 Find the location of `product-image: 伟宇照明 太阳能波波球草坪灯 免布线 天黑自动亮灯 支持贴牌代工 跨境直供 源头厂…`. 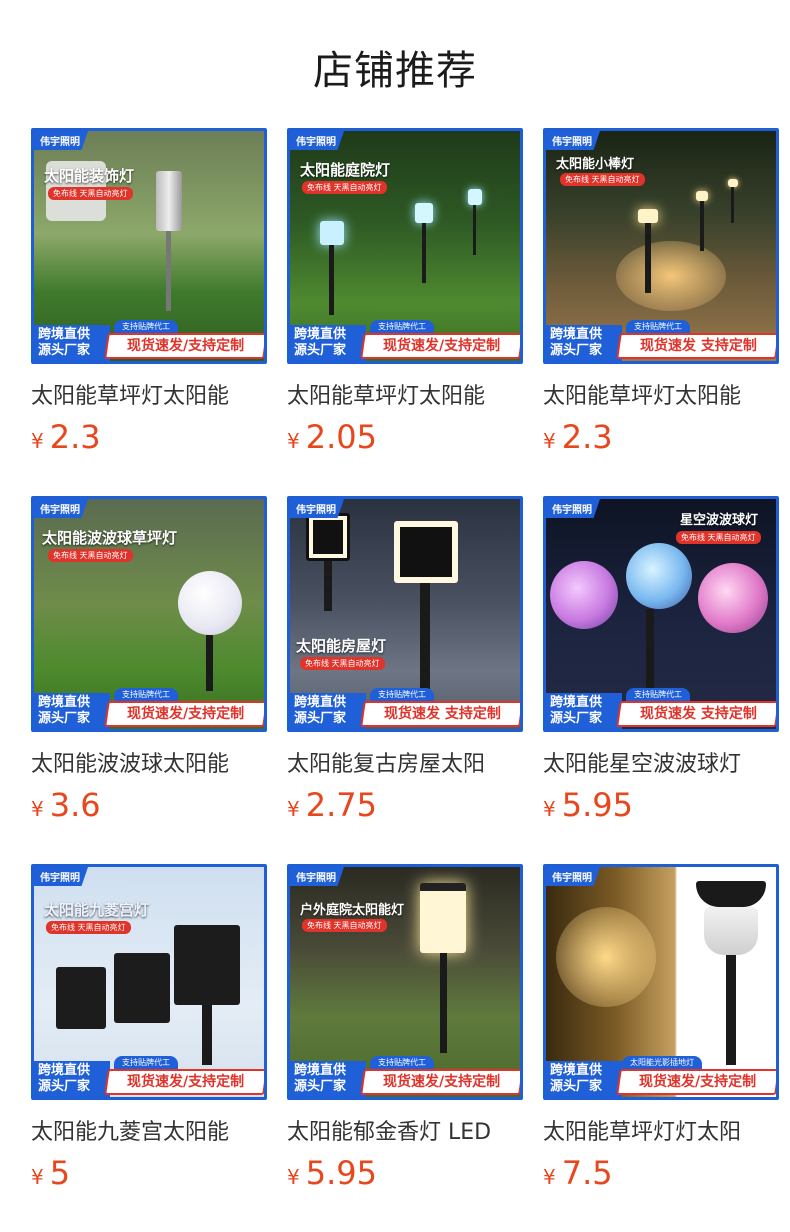

product-image: 伟宇照明 太阳能波波球草坪灯 免布线 天黑自动亮灯 支持贴牌代工 跨境直供 源头厂… is located at coordinates (149, 614).